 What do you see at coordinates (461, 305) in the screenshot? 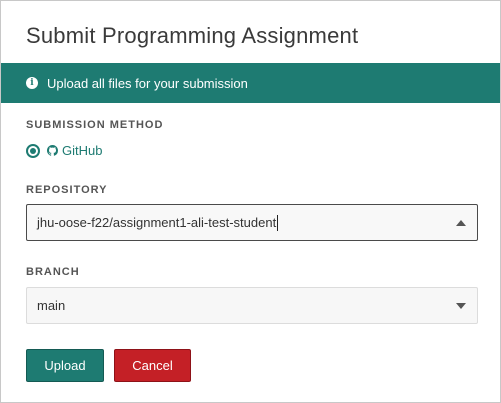
I see `caret-down-icon` at bounding box center [461, 305].